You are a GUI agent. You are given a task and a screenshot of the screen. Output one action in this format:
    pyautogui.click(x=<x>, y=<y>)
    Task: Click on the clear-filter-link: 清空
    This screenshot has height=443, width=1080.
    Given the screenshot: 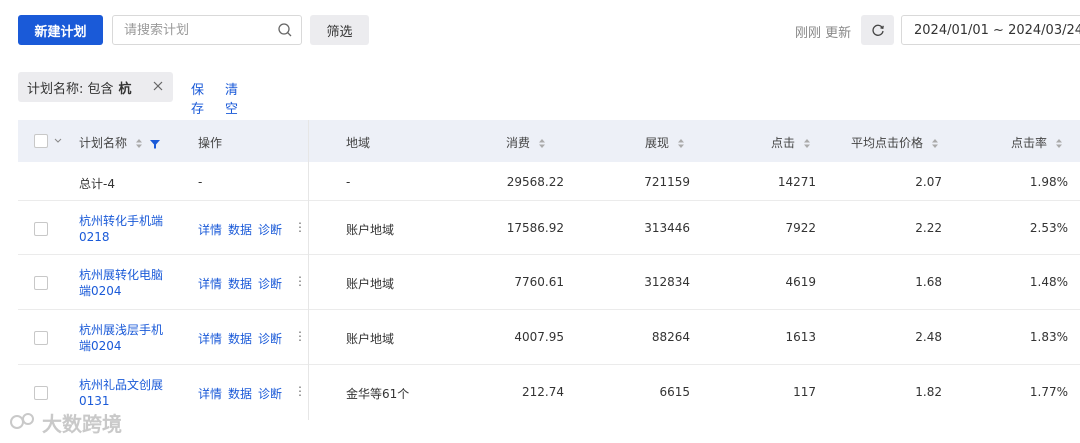 What is the action you would take?
    pyautogui.click(x=231, y=98)
    